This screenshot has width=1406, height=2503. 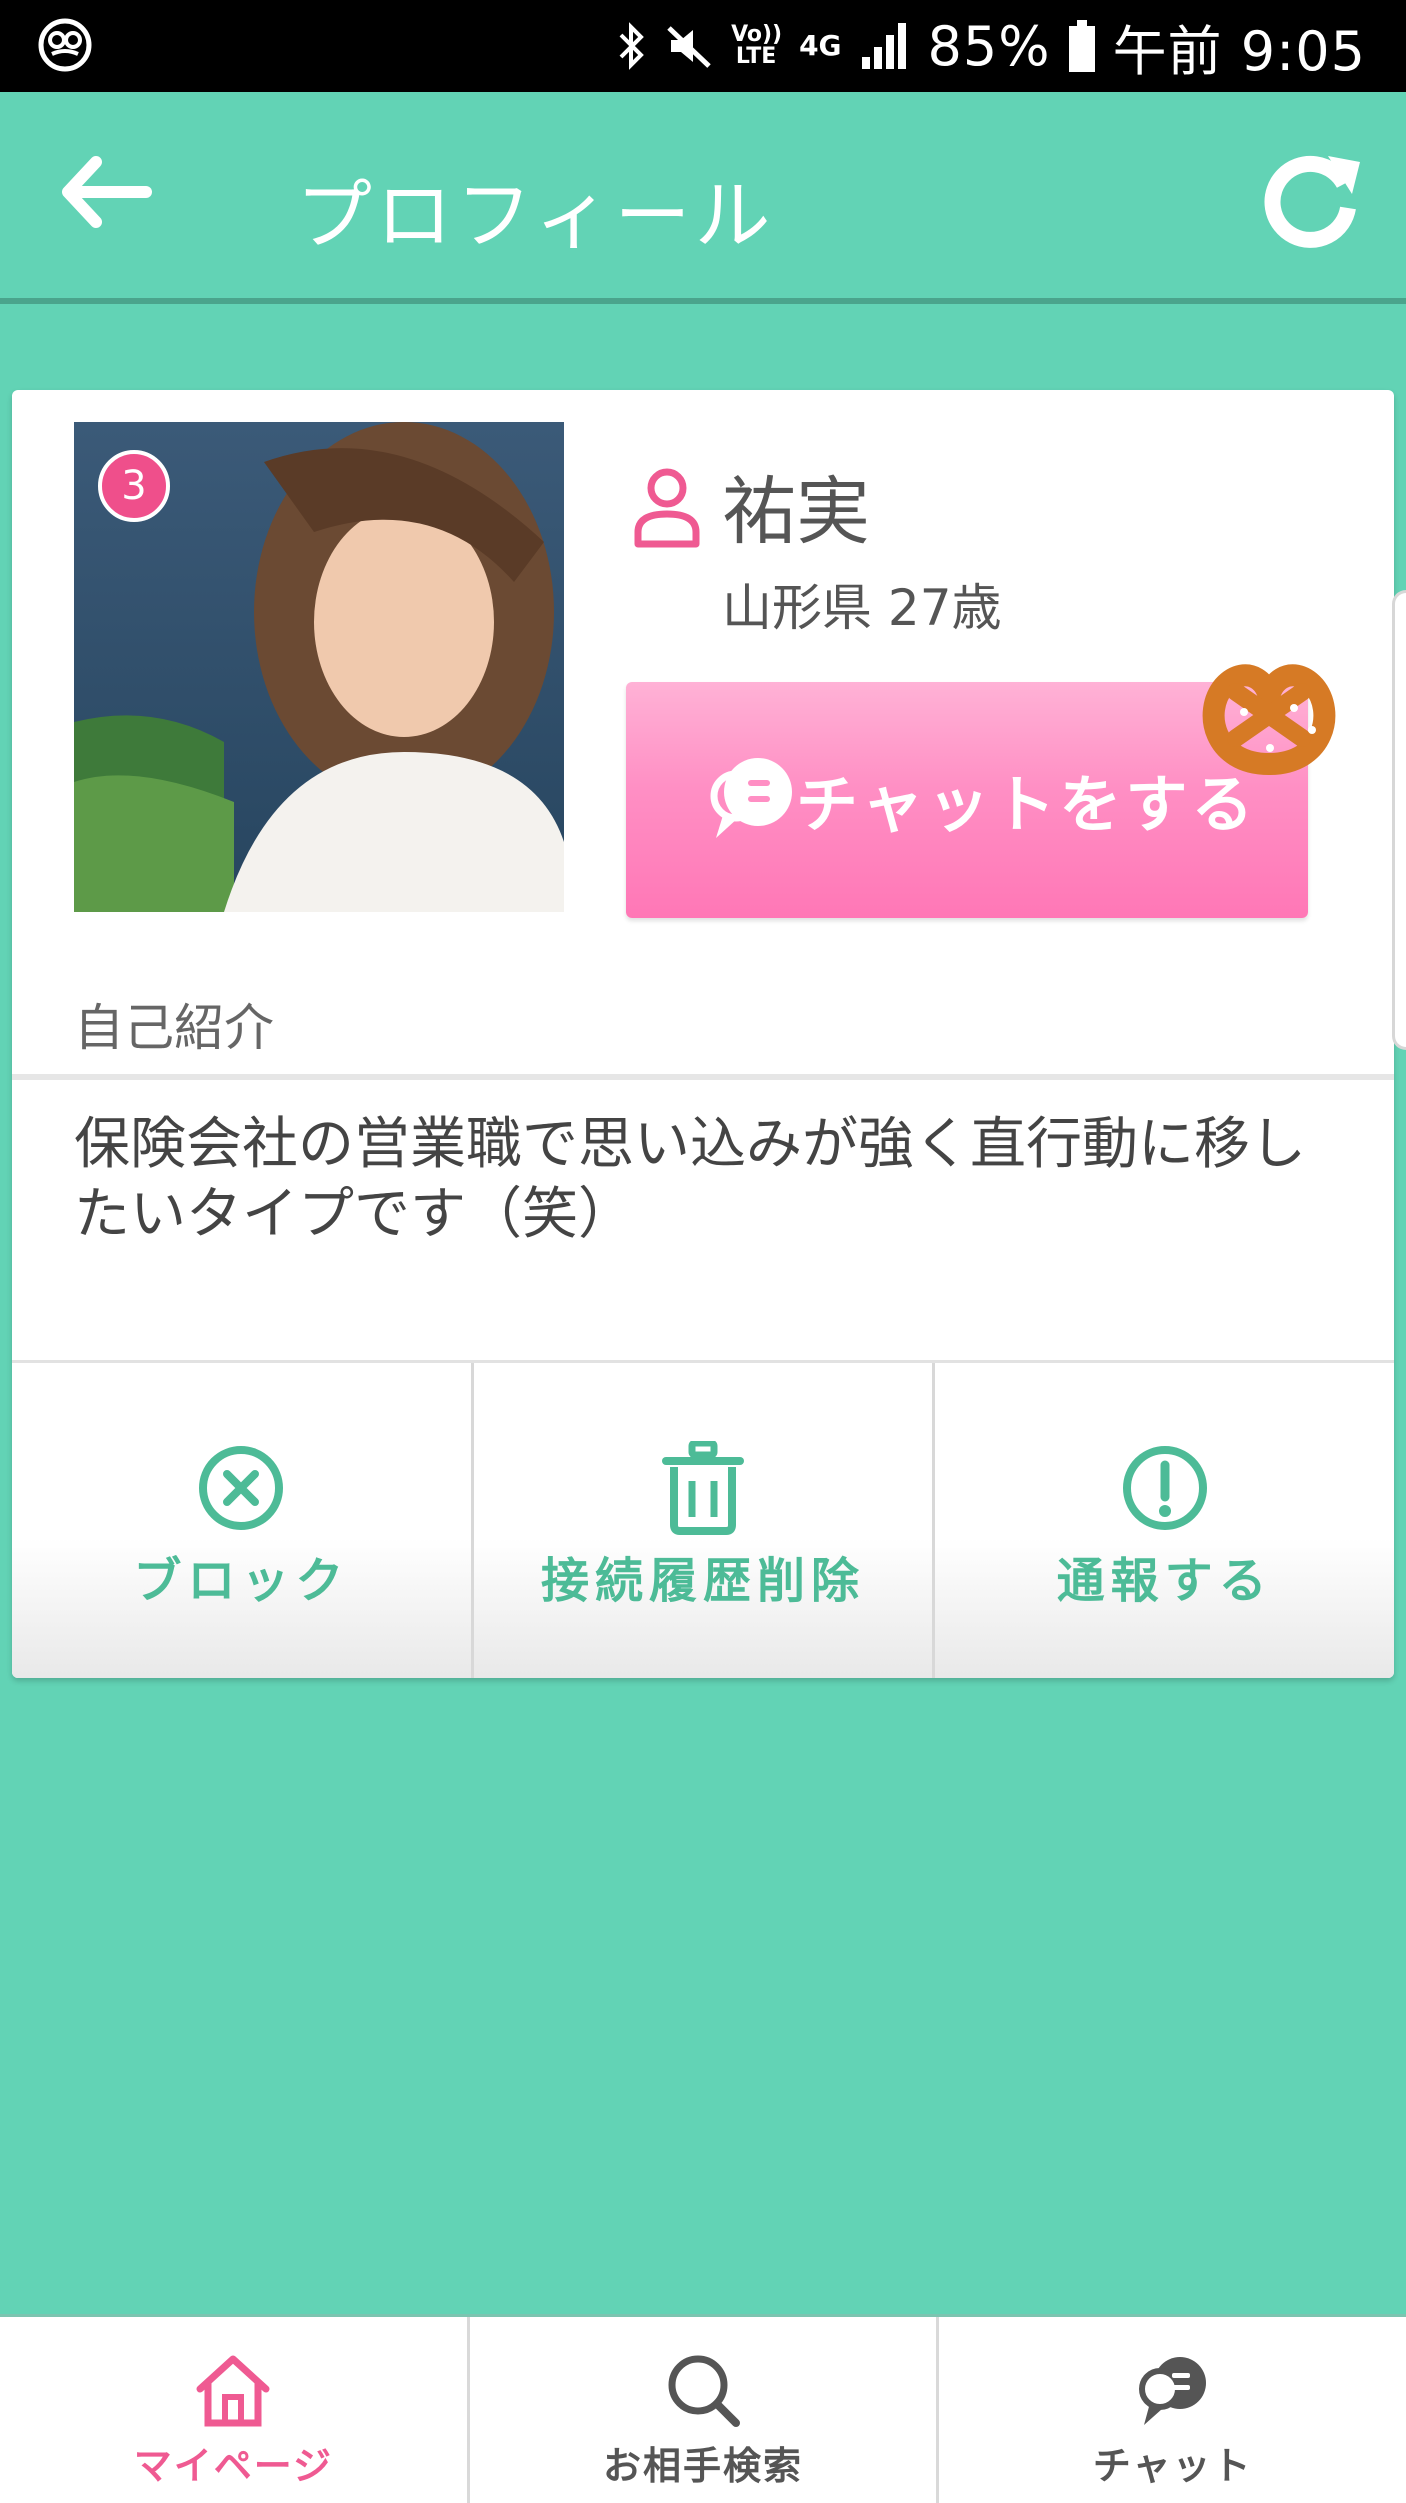 What do you see at coordinates (241, 1488) in the screenshot?
I see `block-x-icon` at bounding box center [241, 1488].